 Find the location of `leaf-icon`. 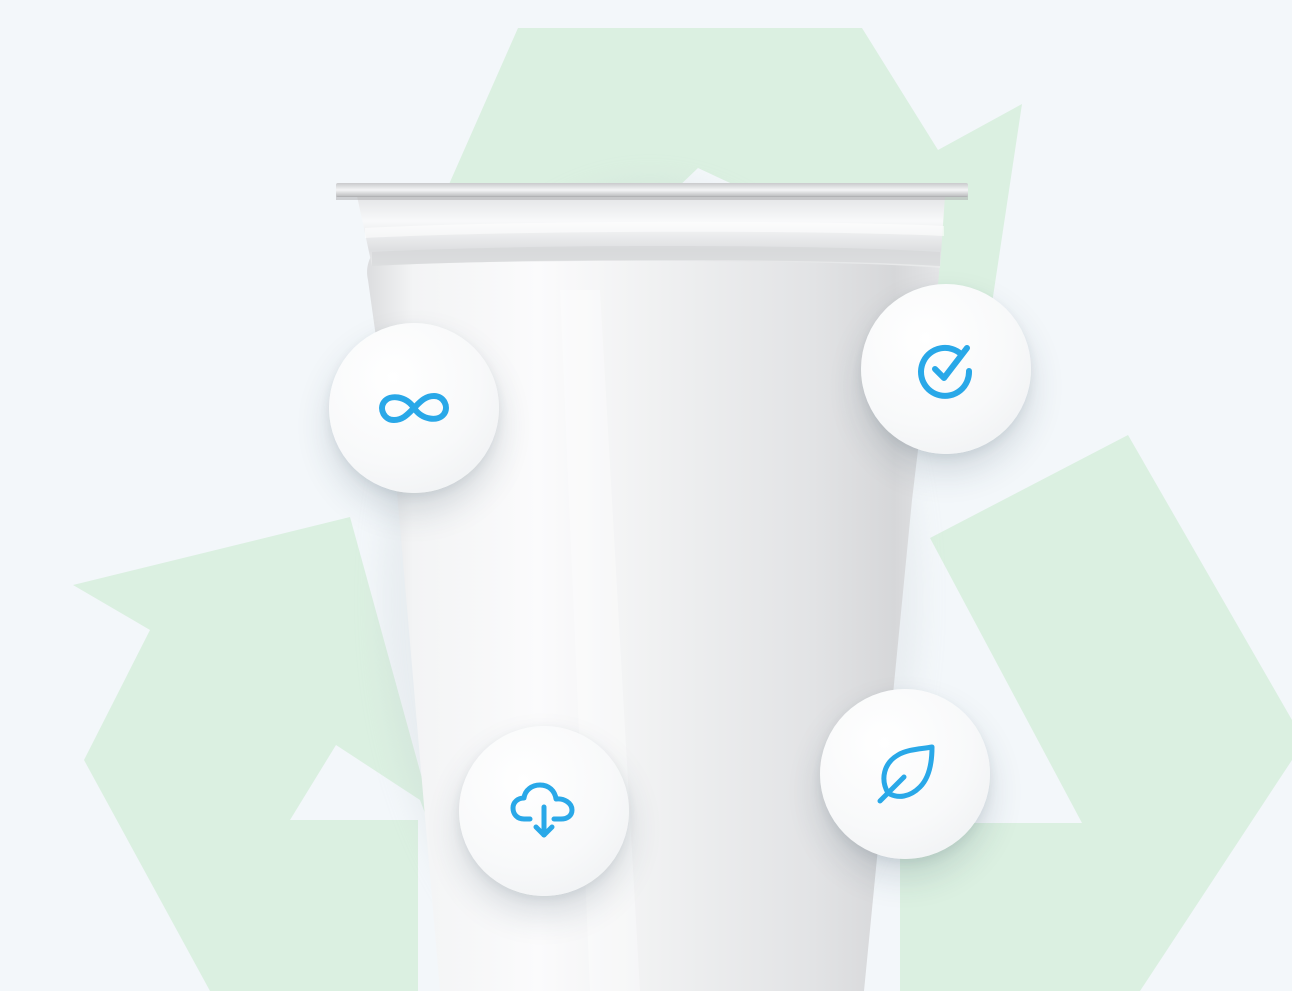

leaf-icon is located at coordinates (906, 774).